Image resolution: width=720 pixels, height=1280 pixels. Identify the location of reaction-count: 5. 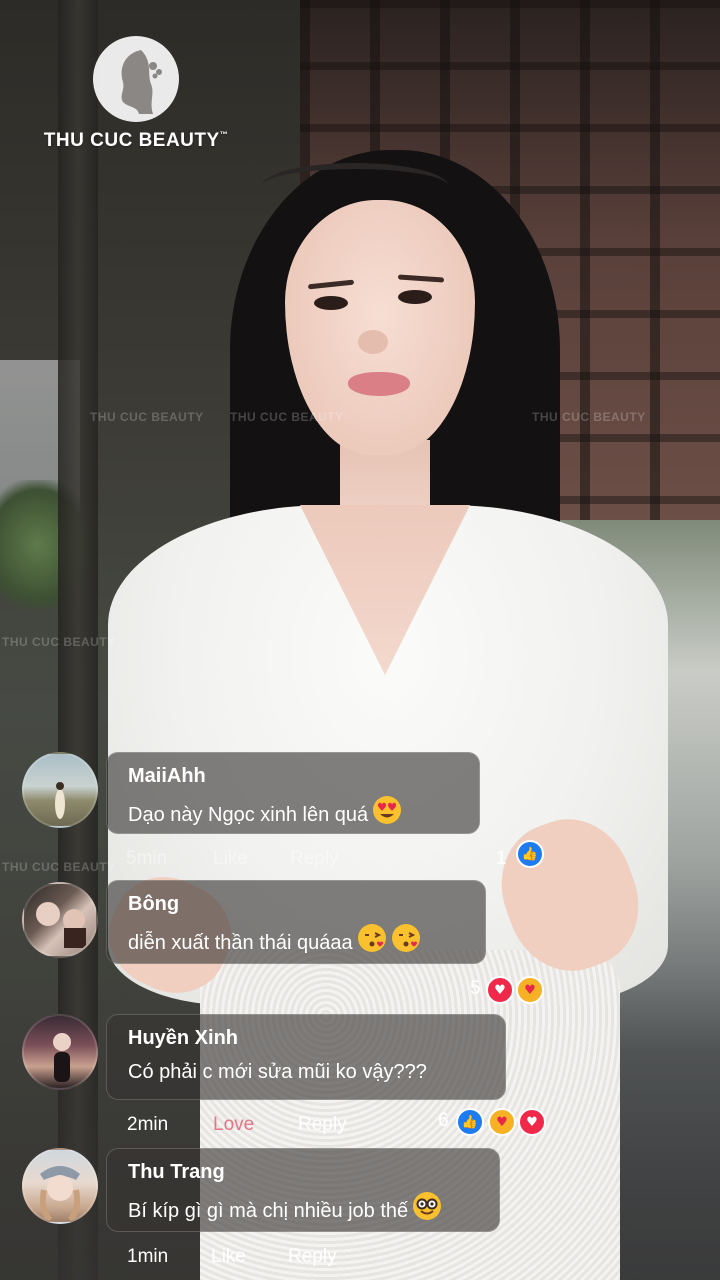
(475, 988).